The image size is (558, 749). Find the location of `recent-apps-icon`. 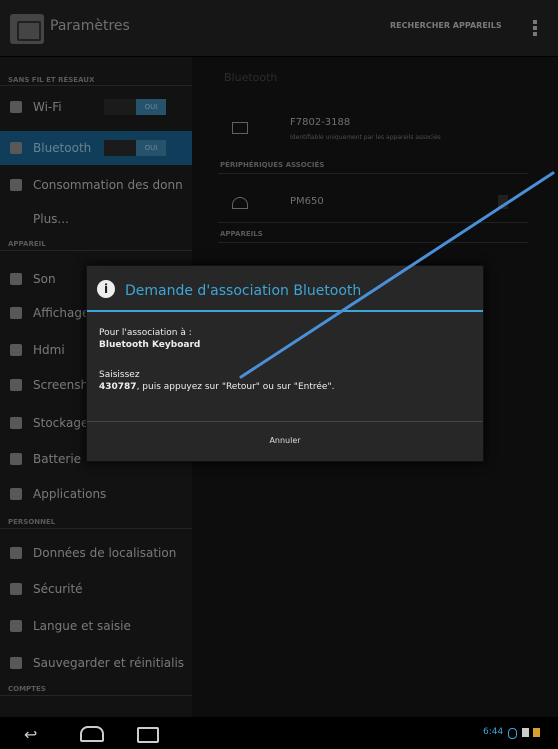

recent-apps-icon is located at coordinates (148, 735).